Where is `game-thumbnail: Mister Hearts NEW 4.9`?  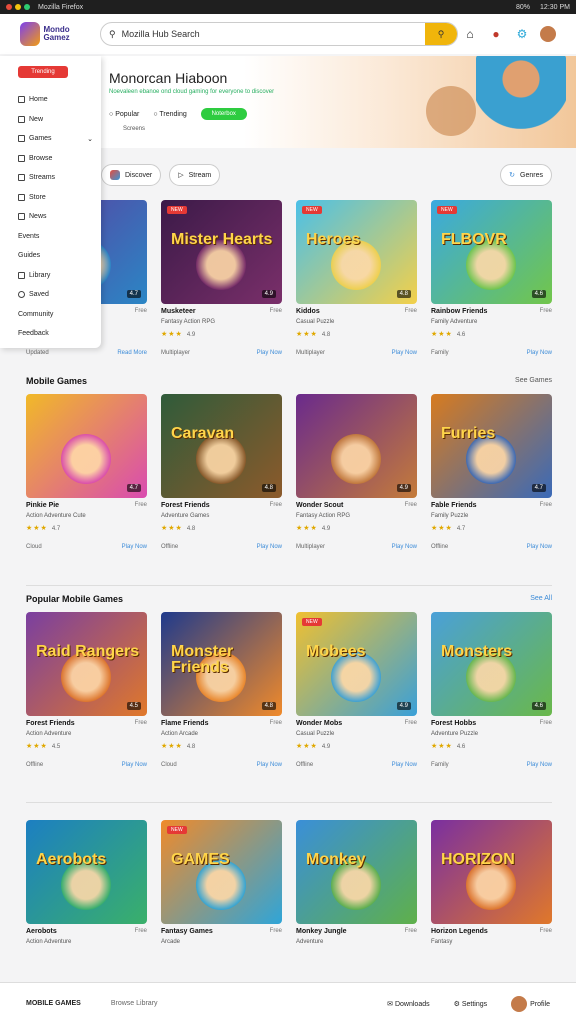
game-thumbnail: Mister Hearts NEW 4.9 is located at coordinates (221, 252).